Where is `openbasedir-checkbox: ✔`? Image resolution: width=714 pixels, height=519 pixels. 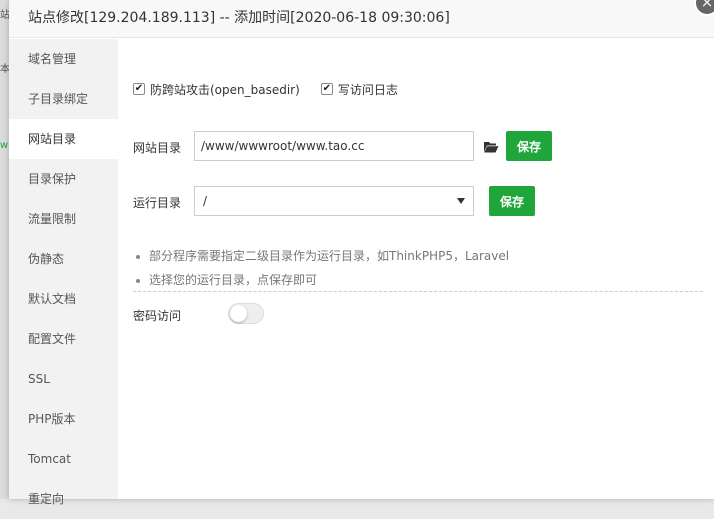 openbasedir-checkbox: ✔ is located at coordinates (139, 89).